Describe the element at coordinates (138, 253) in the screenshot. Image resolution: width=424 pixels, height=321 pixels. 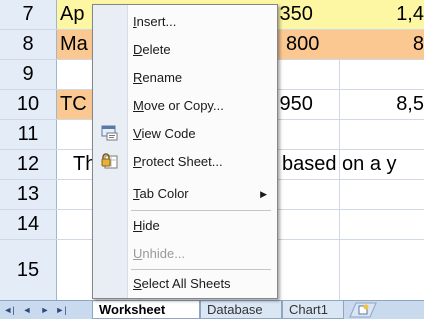
I see `menu-item-mnemonic: U` at that location.